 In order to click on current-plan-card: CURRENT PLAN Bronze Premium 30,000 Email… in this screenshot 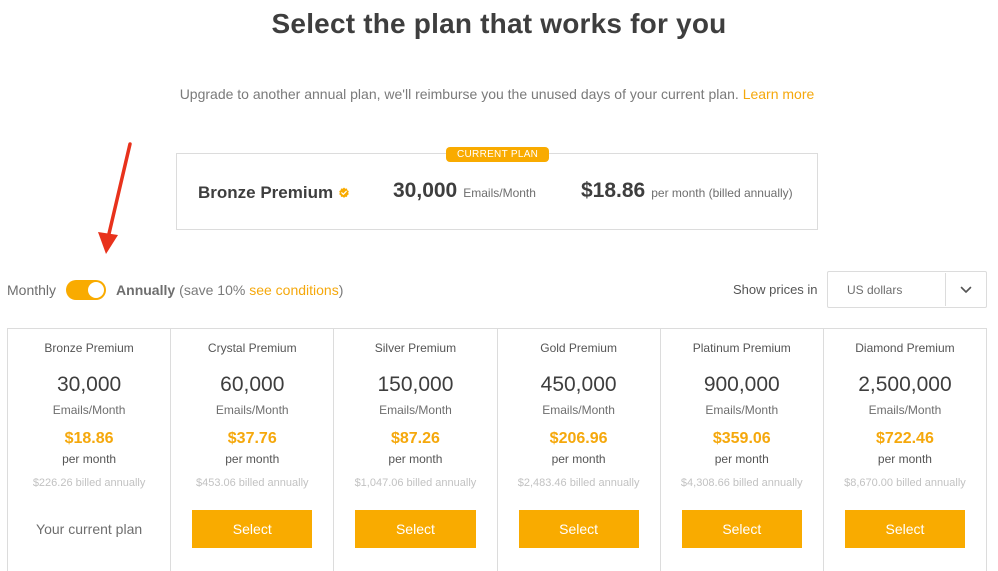, I will do `click(497, 188)`.